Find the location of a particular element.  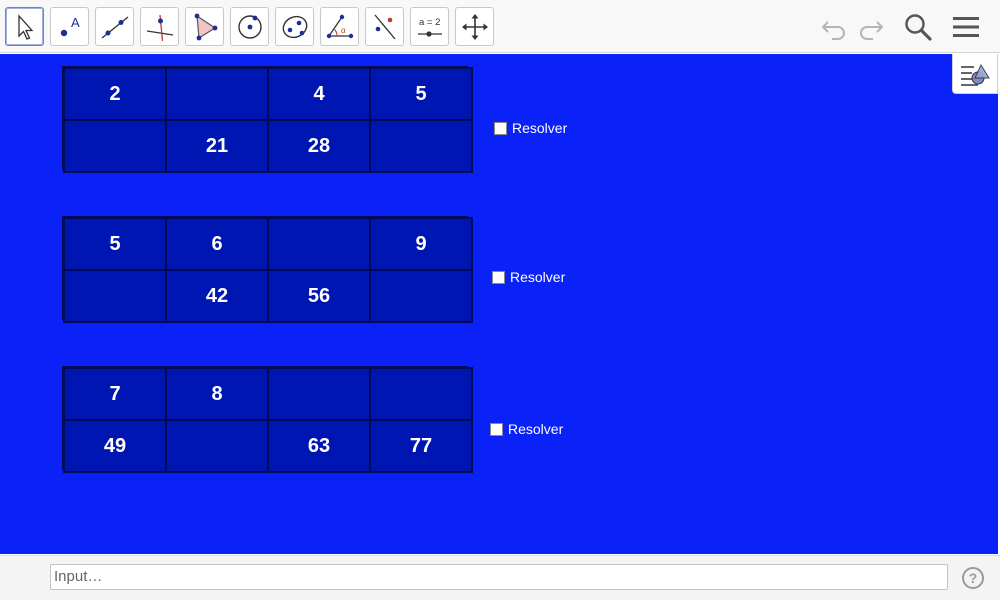

cursor-arrow-icon is located at coordinates (25, 26).